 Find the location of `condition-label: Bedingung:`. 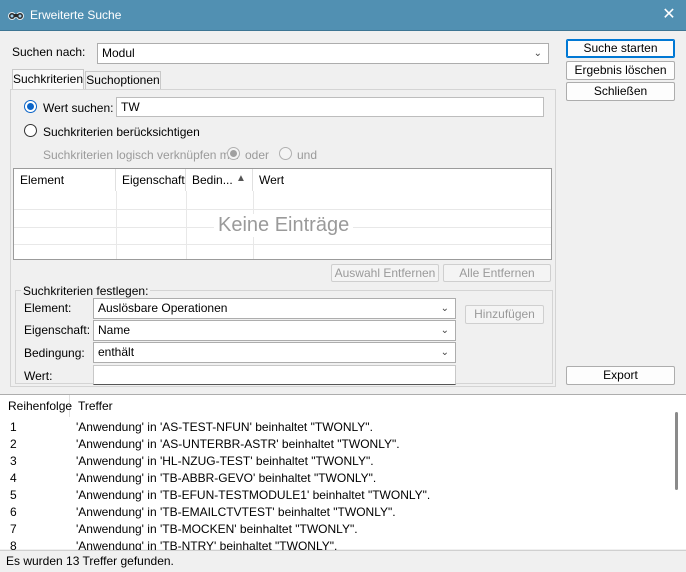

condition-label: Bedingung: is located at coordinates (54, 353).